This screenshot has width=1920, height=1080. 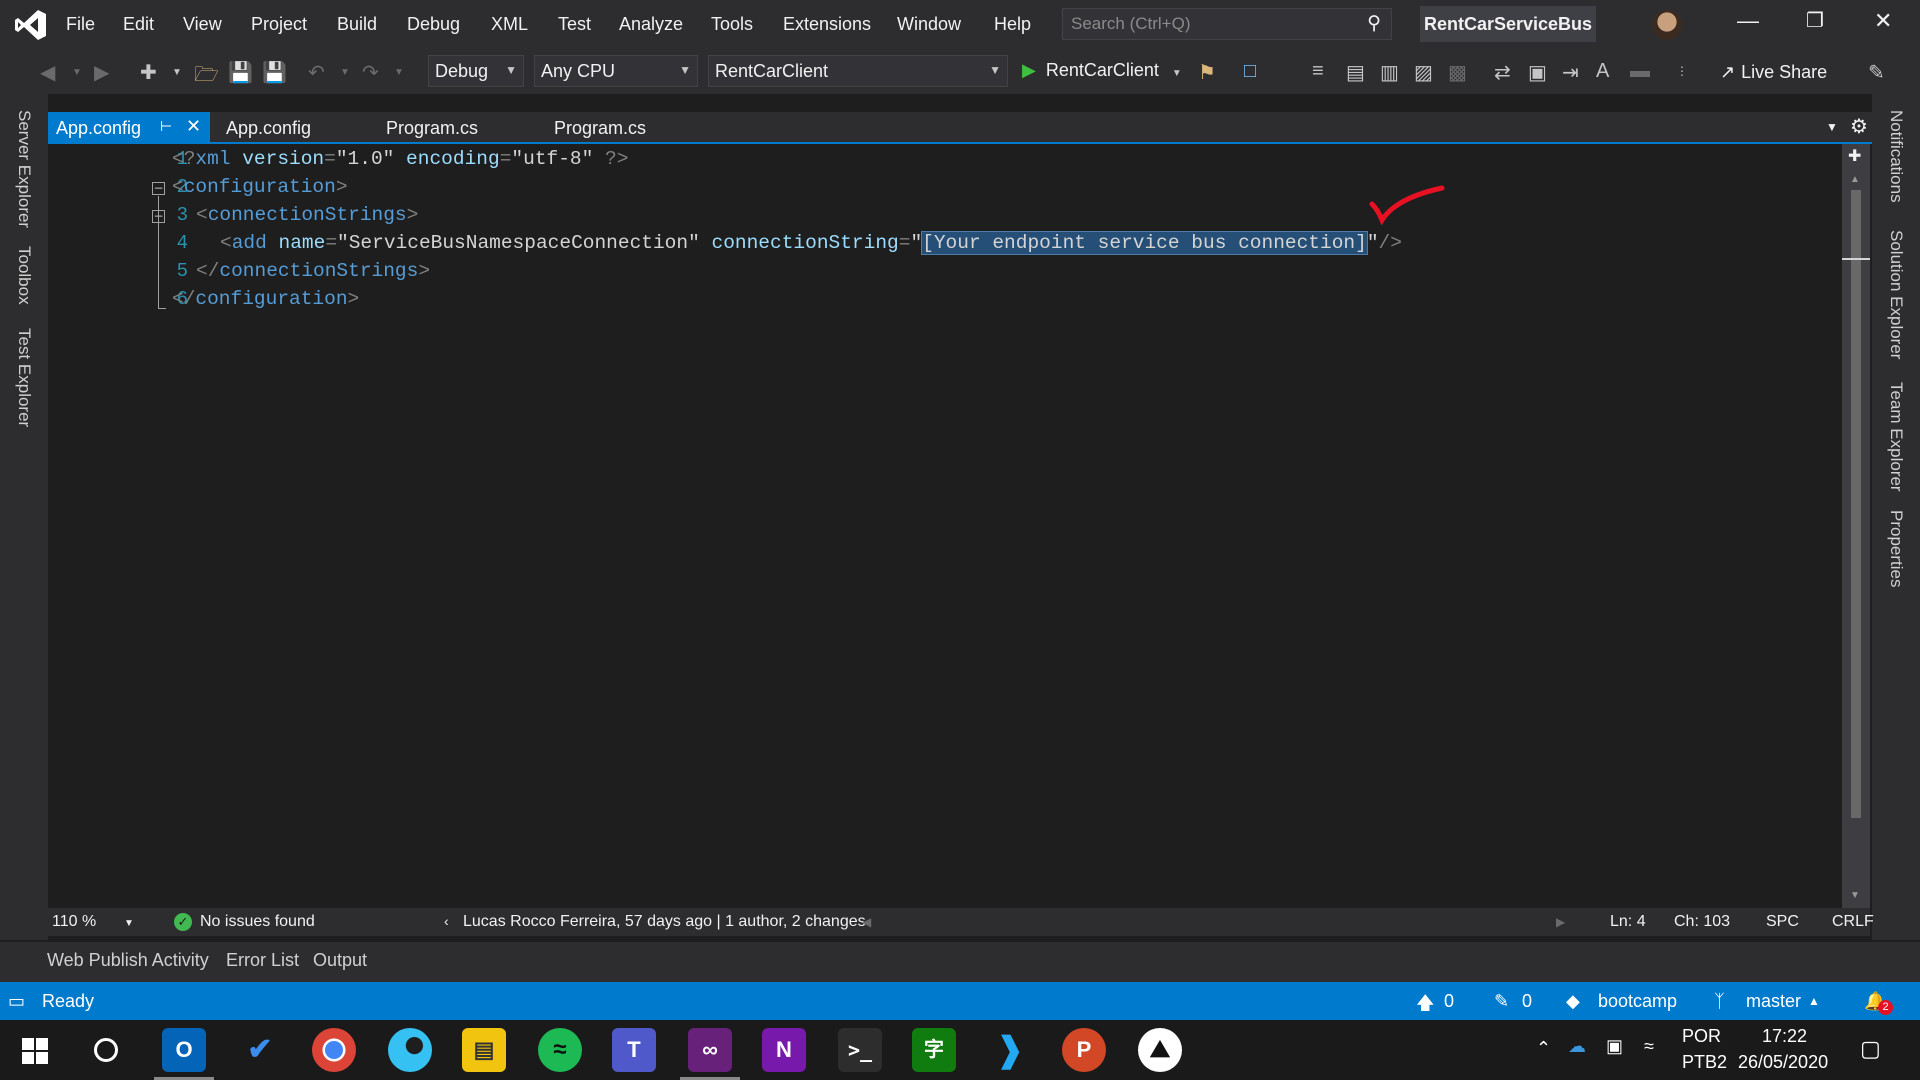 I want to click on menu-edit: Edit, so click(x=138, y=24).